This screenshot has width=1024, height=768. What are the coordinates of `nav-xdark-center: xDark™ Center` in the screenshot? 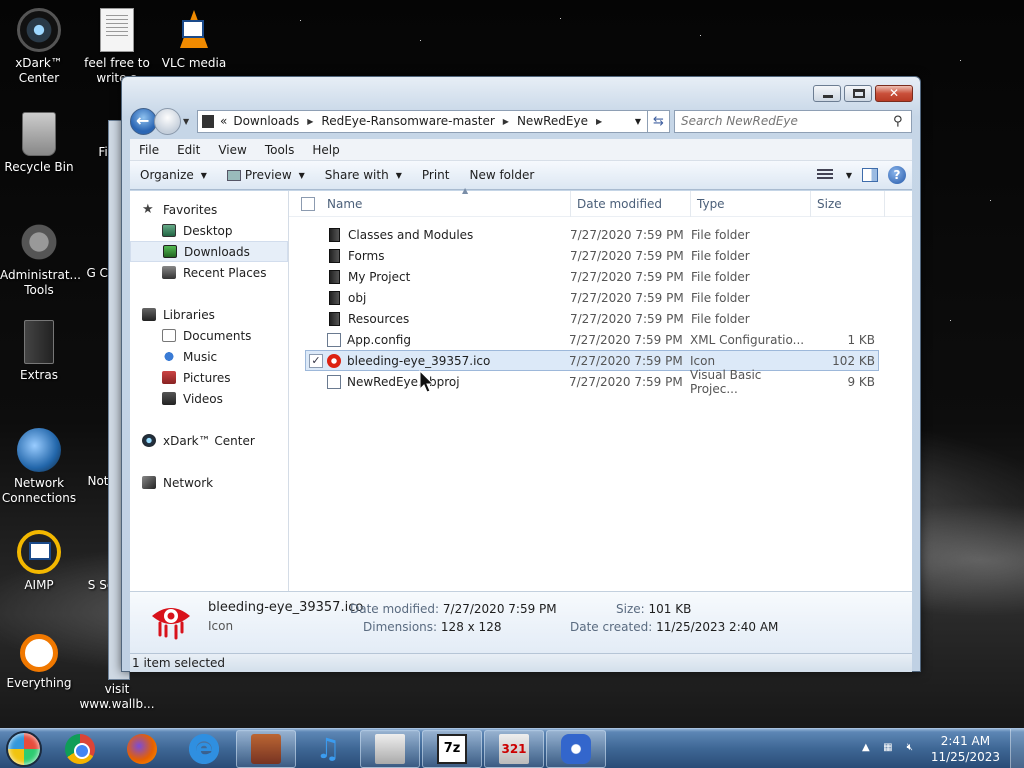 It's located at (209, 440).